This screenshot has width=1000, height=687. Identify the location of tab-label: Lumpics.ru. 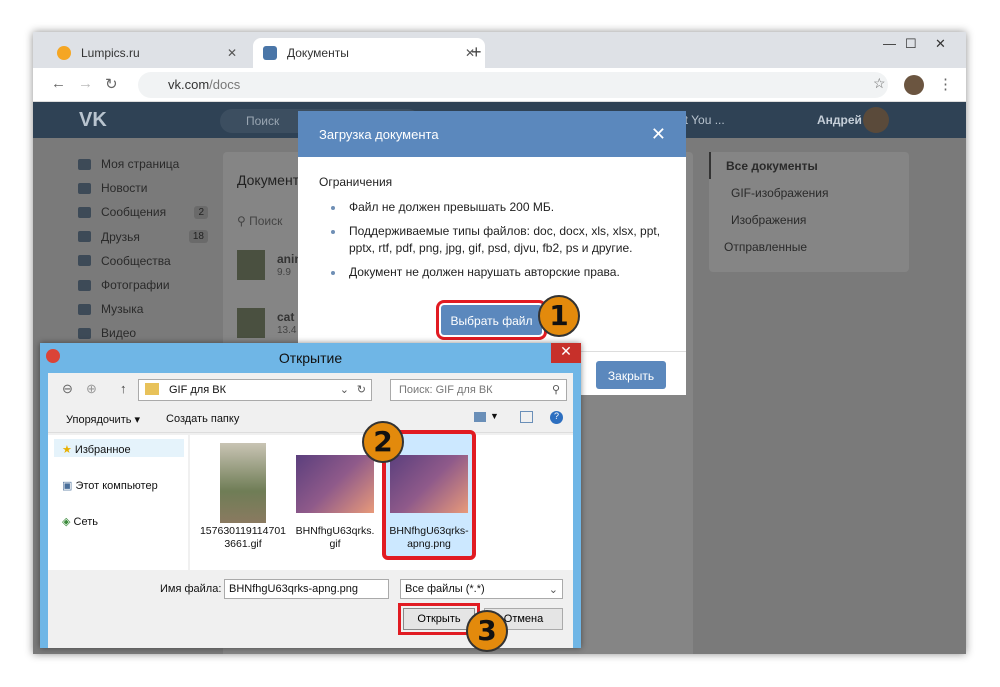
(110, 53).